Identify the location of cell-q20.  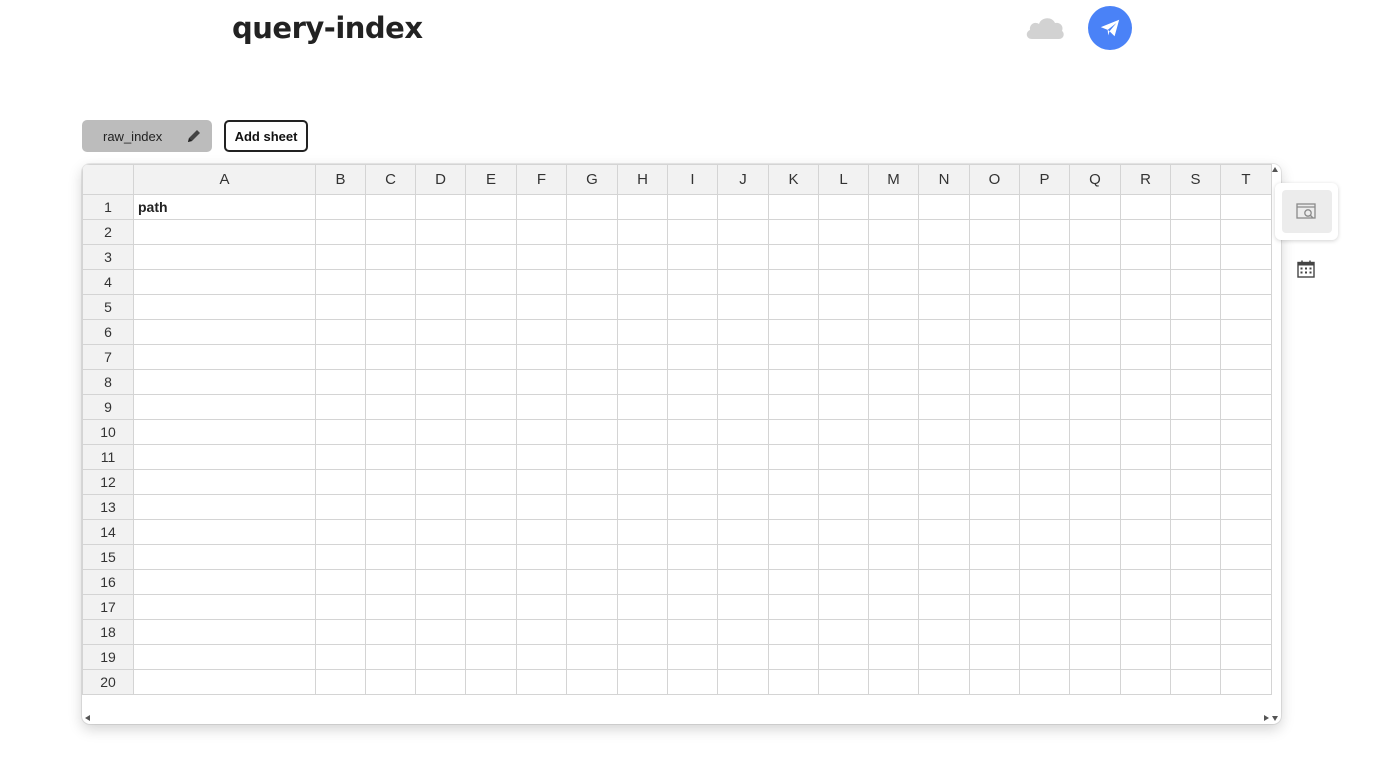
(1095, 682).